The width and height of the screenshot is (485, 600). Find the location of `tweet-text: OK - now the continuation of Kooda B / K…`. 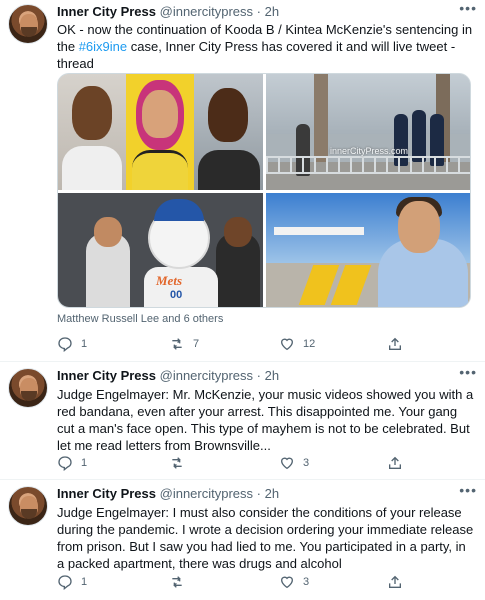

tweet-text: OK - now the continuation of Kooda B / K… is located at coordinates (266, 46).